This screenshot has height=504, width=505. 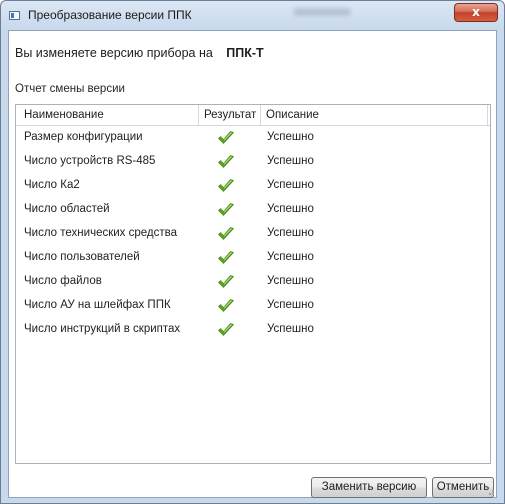 What do you see at coordinates (107, 115) in the screenshot?
I see `column-header-name: Наименование` at bounding box center [107, 115].